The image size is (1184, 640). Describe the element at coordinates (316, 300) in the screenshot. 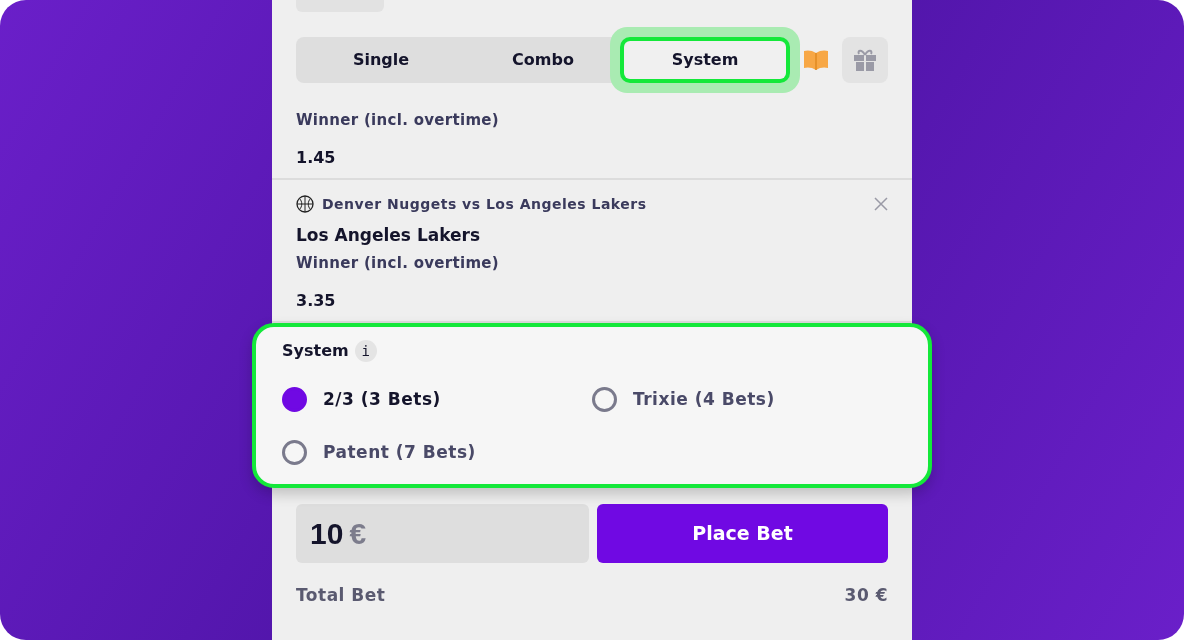

I see `odds-value: 3.35` at that location.